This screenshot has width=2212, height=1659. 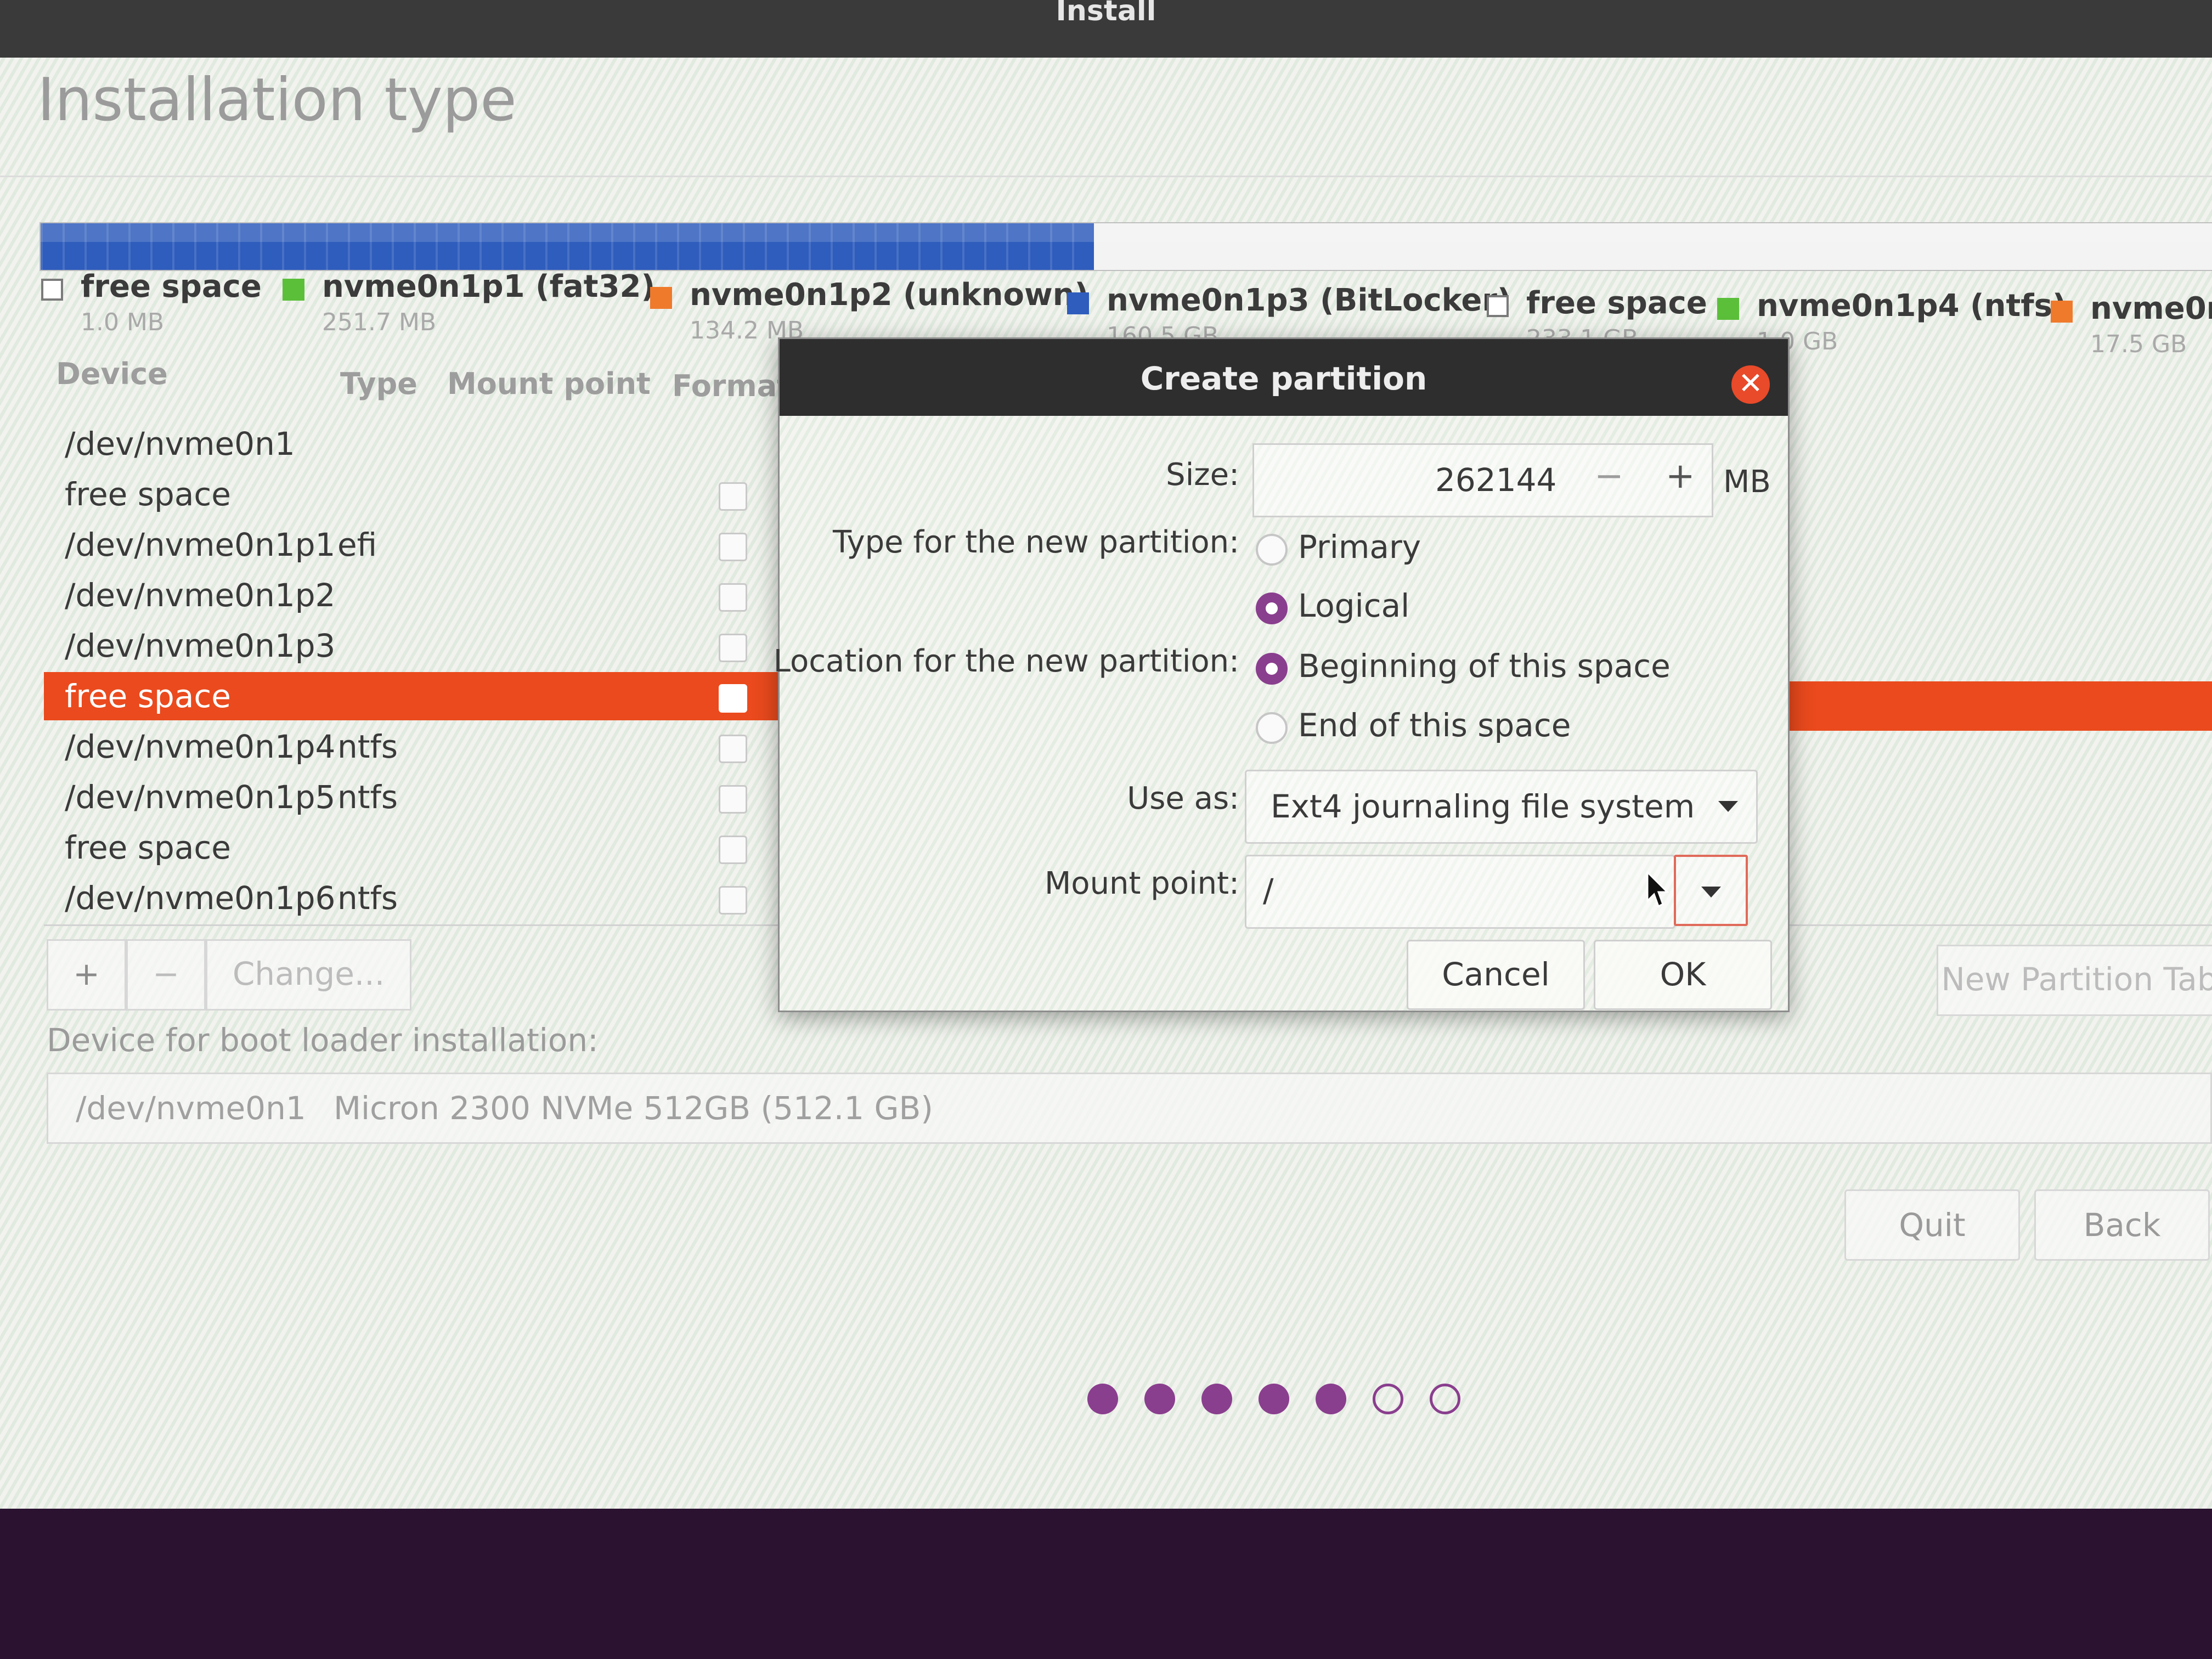 I want to click on window-title: Install, so click(x=1106, y=14).